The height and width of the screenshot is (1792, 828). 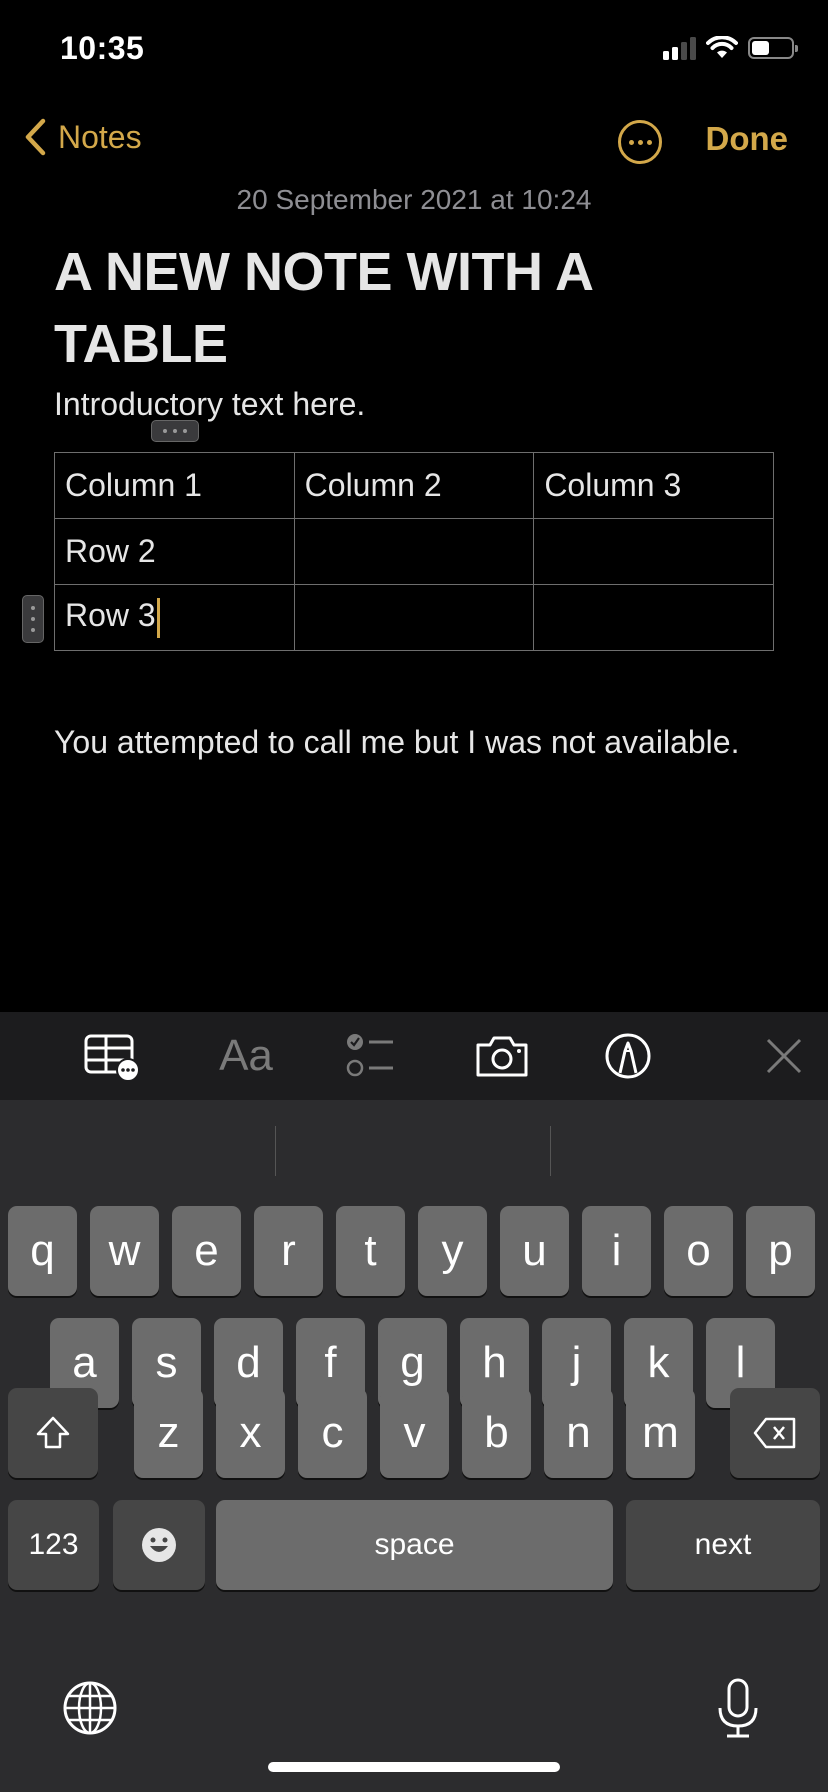 I want to click on key-m: m, so click(x=660, y=1433).